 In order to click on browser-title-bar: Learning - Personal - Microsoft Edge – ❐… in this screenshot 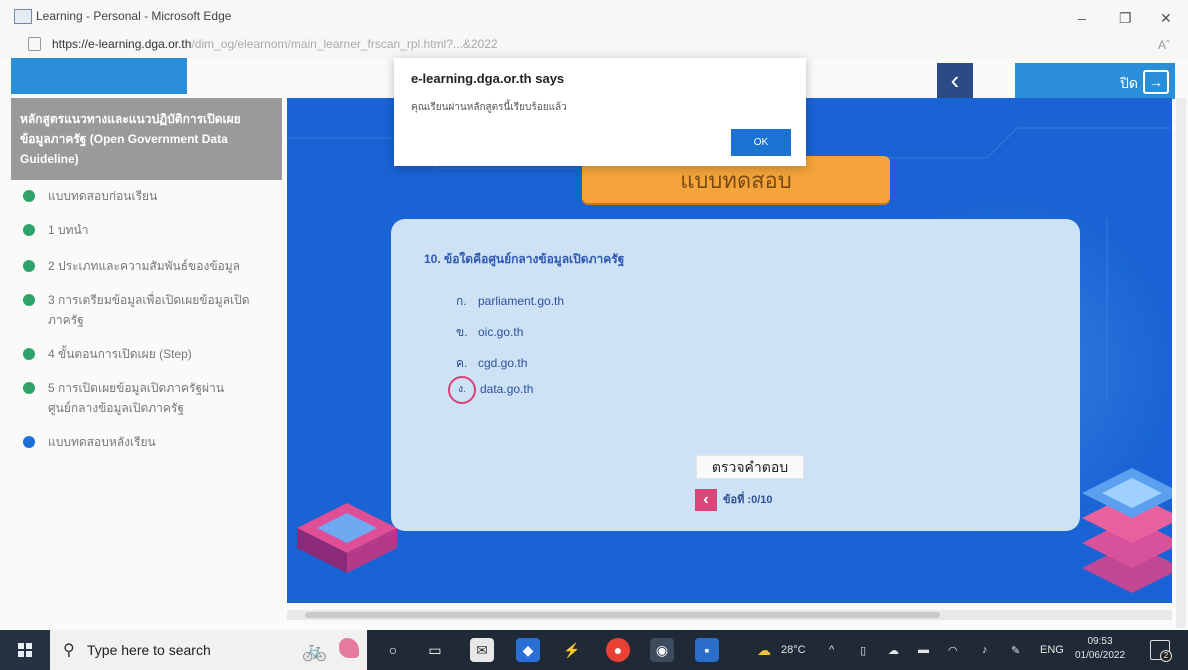, I will do `click(594, 16)`.